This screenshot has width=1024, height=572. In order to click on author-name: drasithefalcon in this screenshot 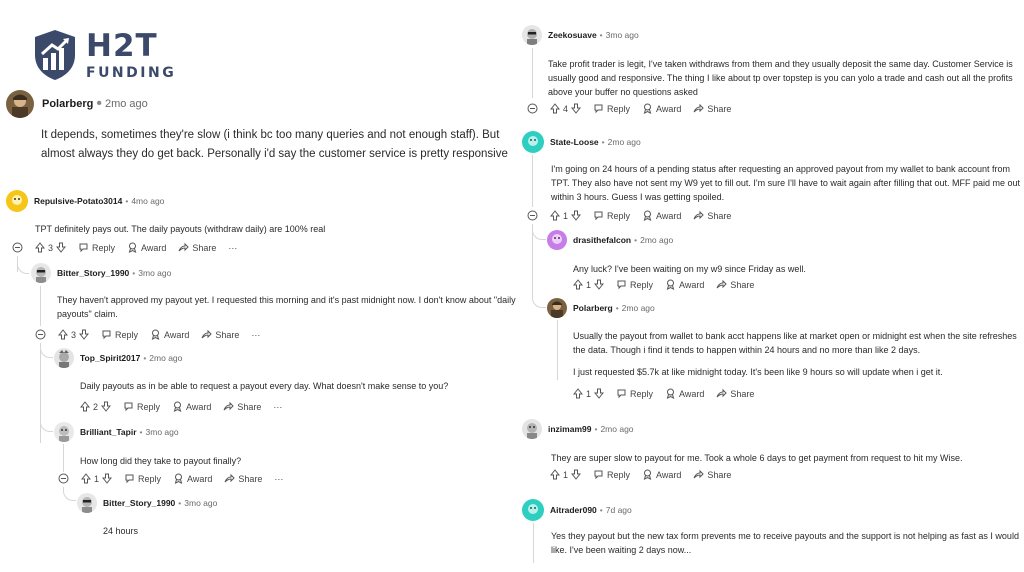, I will do `click(602, 240)`.